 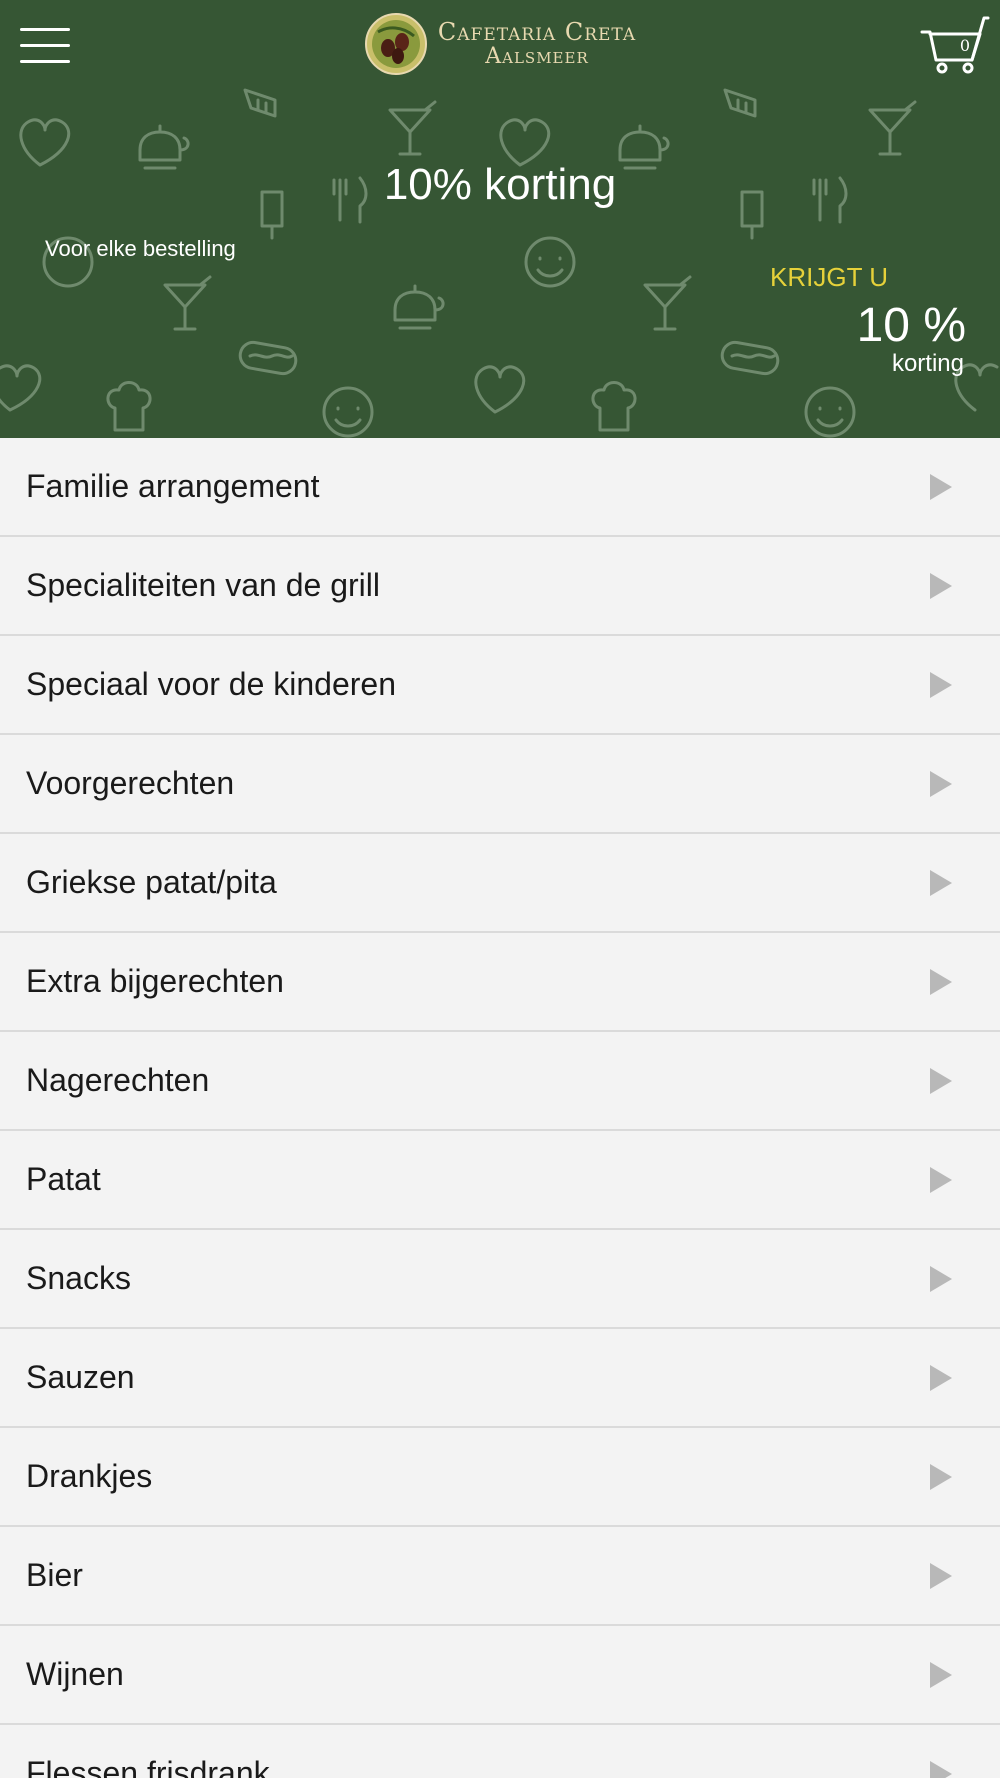 I want to click on category-item-specialiteiten-grill: Specialiteiten van de grill, so click(x=500, y=586).